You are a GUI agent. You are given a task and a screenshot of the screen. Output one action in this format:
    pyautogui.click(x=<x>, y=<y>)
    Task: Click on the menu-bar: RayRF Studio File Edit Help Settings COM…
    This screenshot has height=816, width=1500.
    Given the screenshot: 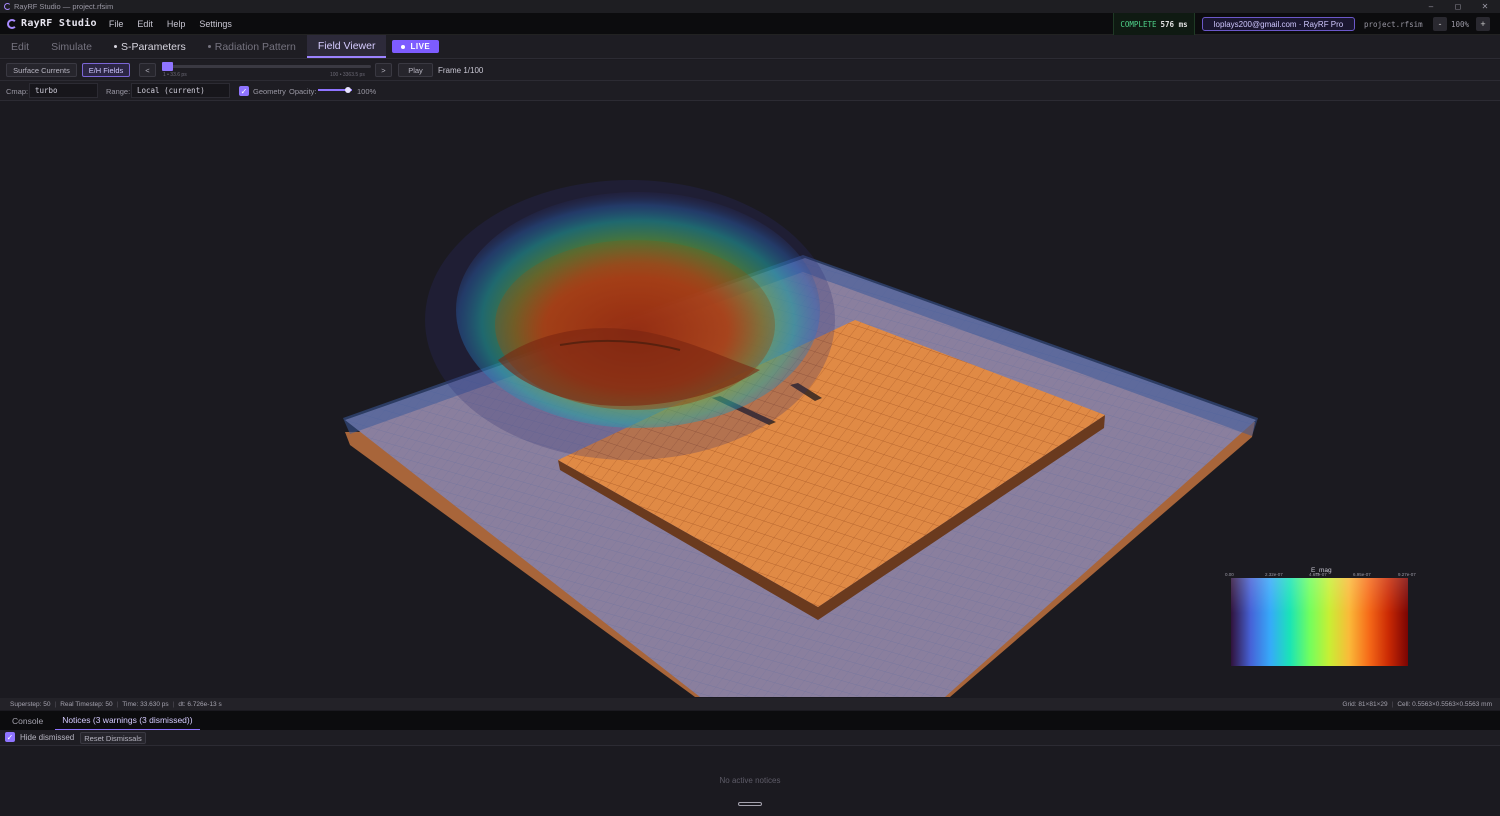 What is the action you would take?
    pyautogui.click(x=750, y=24)
    